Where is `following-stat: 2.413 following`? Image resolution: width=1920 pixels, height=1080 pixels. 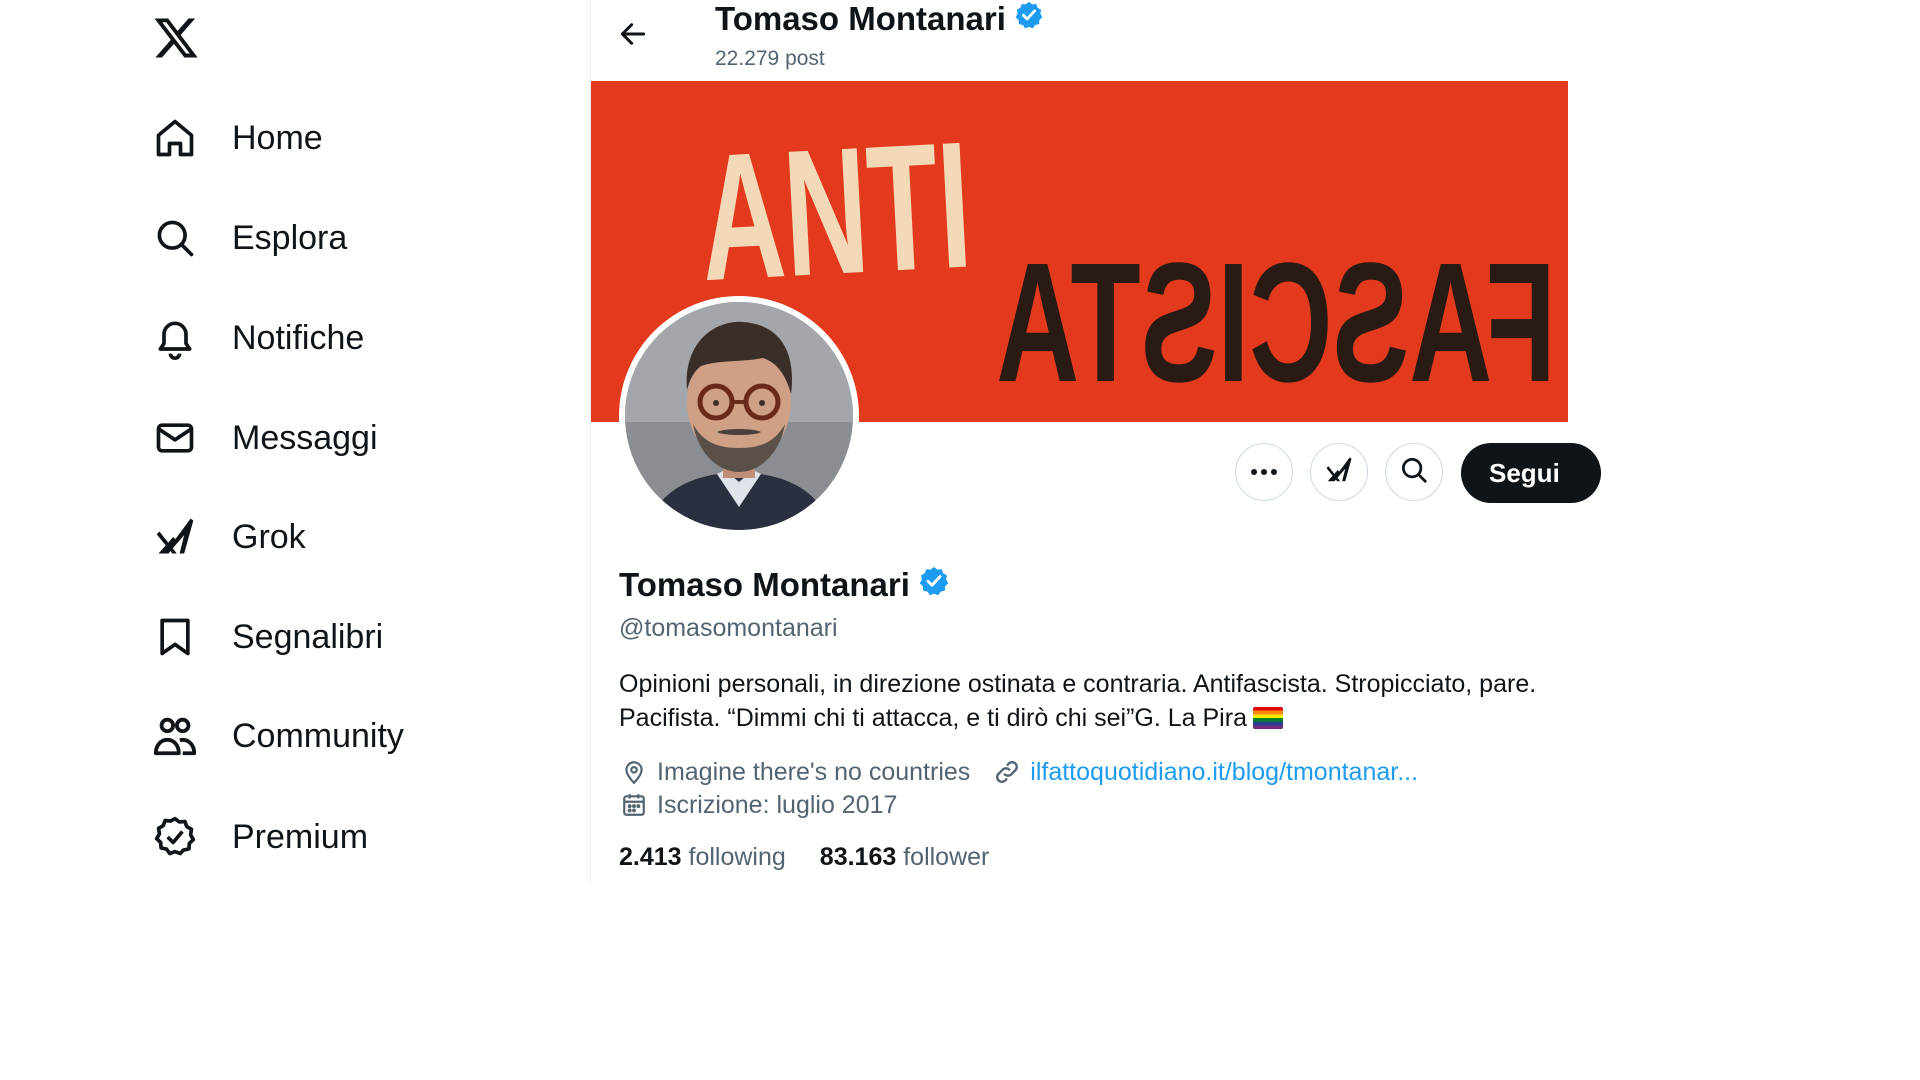 following-stat: 2.413 following is located at coordinates (702, 857).